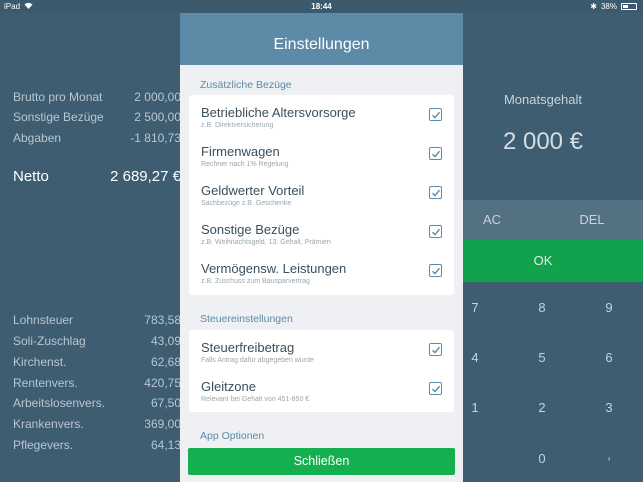 This screenshot has height=482, width=643. What do you see at coordinates (43, 445) in the screenshot?
I see `row-label: Pflegevers.` at bounding box center [43, 445].